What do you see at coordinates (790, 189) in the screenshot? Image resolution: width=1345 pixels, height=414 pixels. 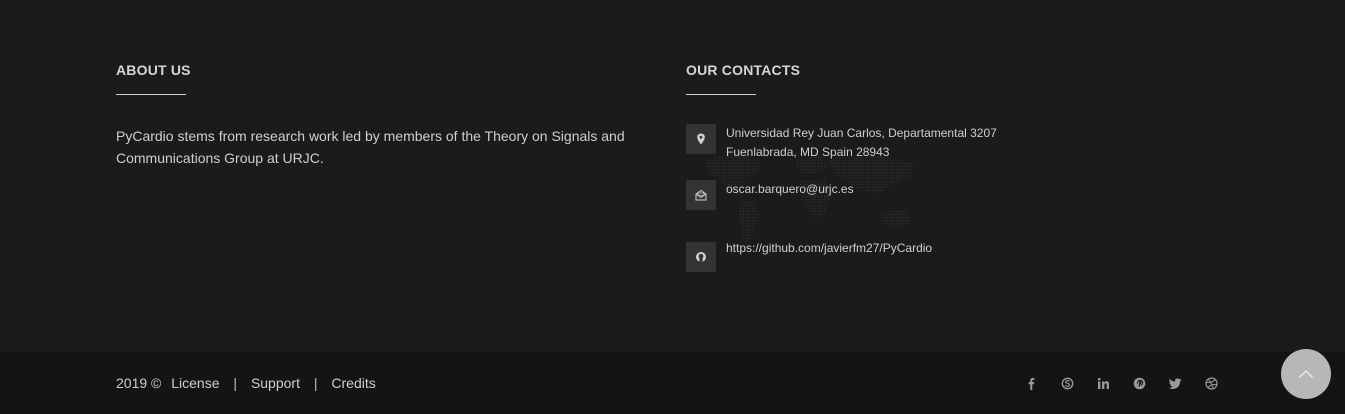 I see `email-link: oscar.barquero@urjc.es` at bounding box center [790, 189].